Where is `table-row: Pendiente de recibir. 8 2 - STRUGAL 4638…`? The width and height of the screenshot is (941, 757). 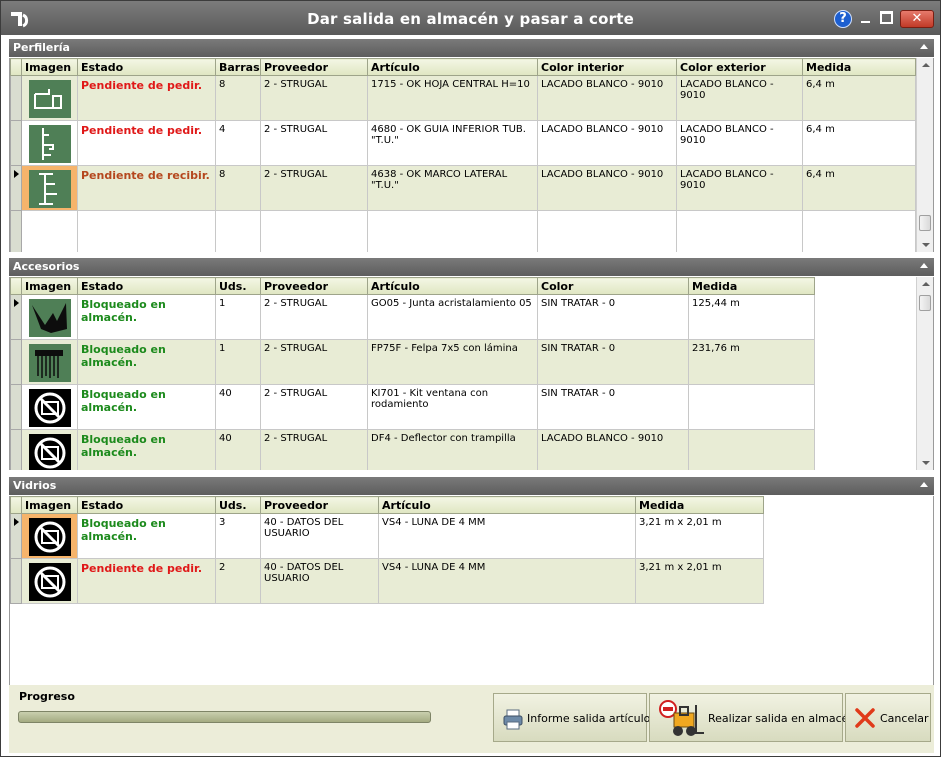 table-row: Pendiente de recibir. 8 2 - STRUGAL 4638… is located at coordinates (463, 188).